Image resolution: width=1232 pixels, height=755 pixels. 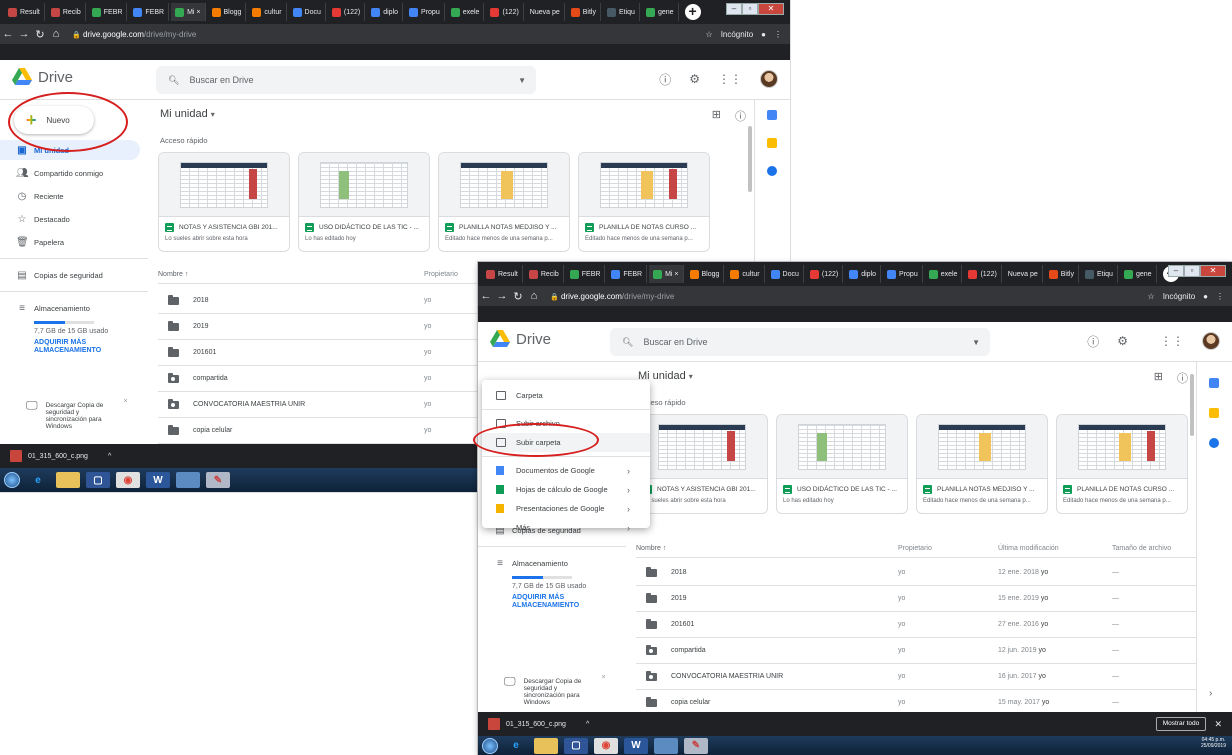 What do you see at coordinates (38, 480) in the screenshot?
I see `ie-icon: e` at bounding box center [38, 480].